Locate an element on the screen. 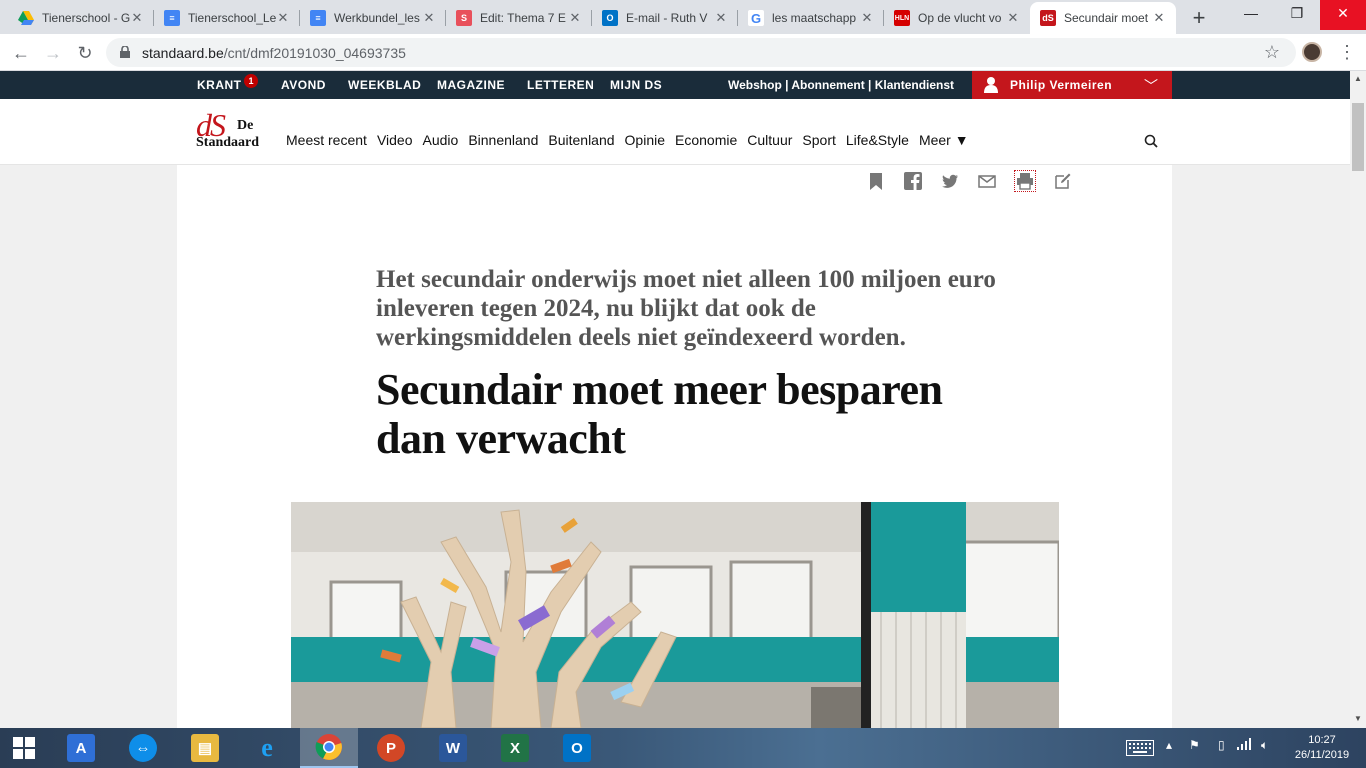 This screenshot has width=1366, height=768. browser-tab: HLN Op de vlucht vo ✕ is located at coordinates (957, 18).